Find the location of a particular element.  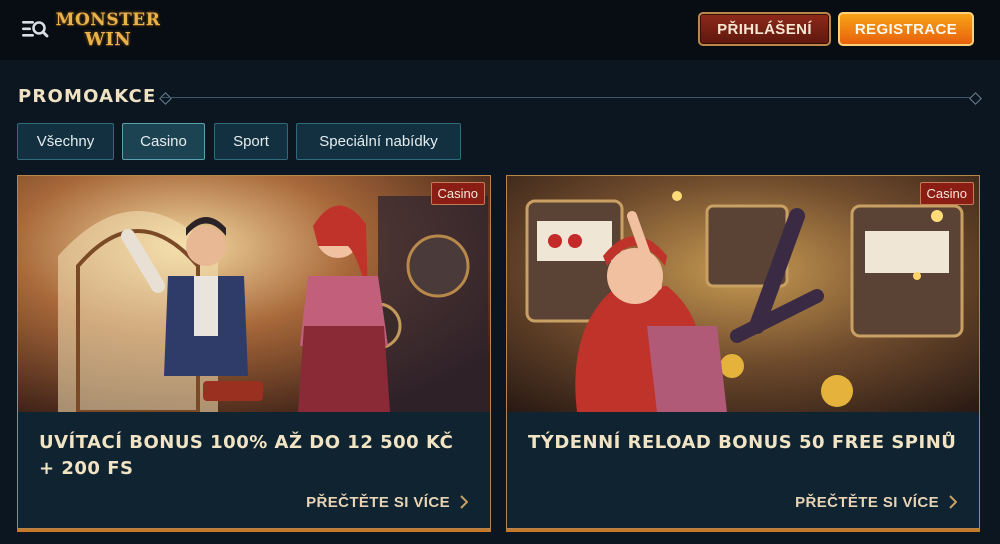

register-button: REGISTRACE is located at coordinates (906, 29).